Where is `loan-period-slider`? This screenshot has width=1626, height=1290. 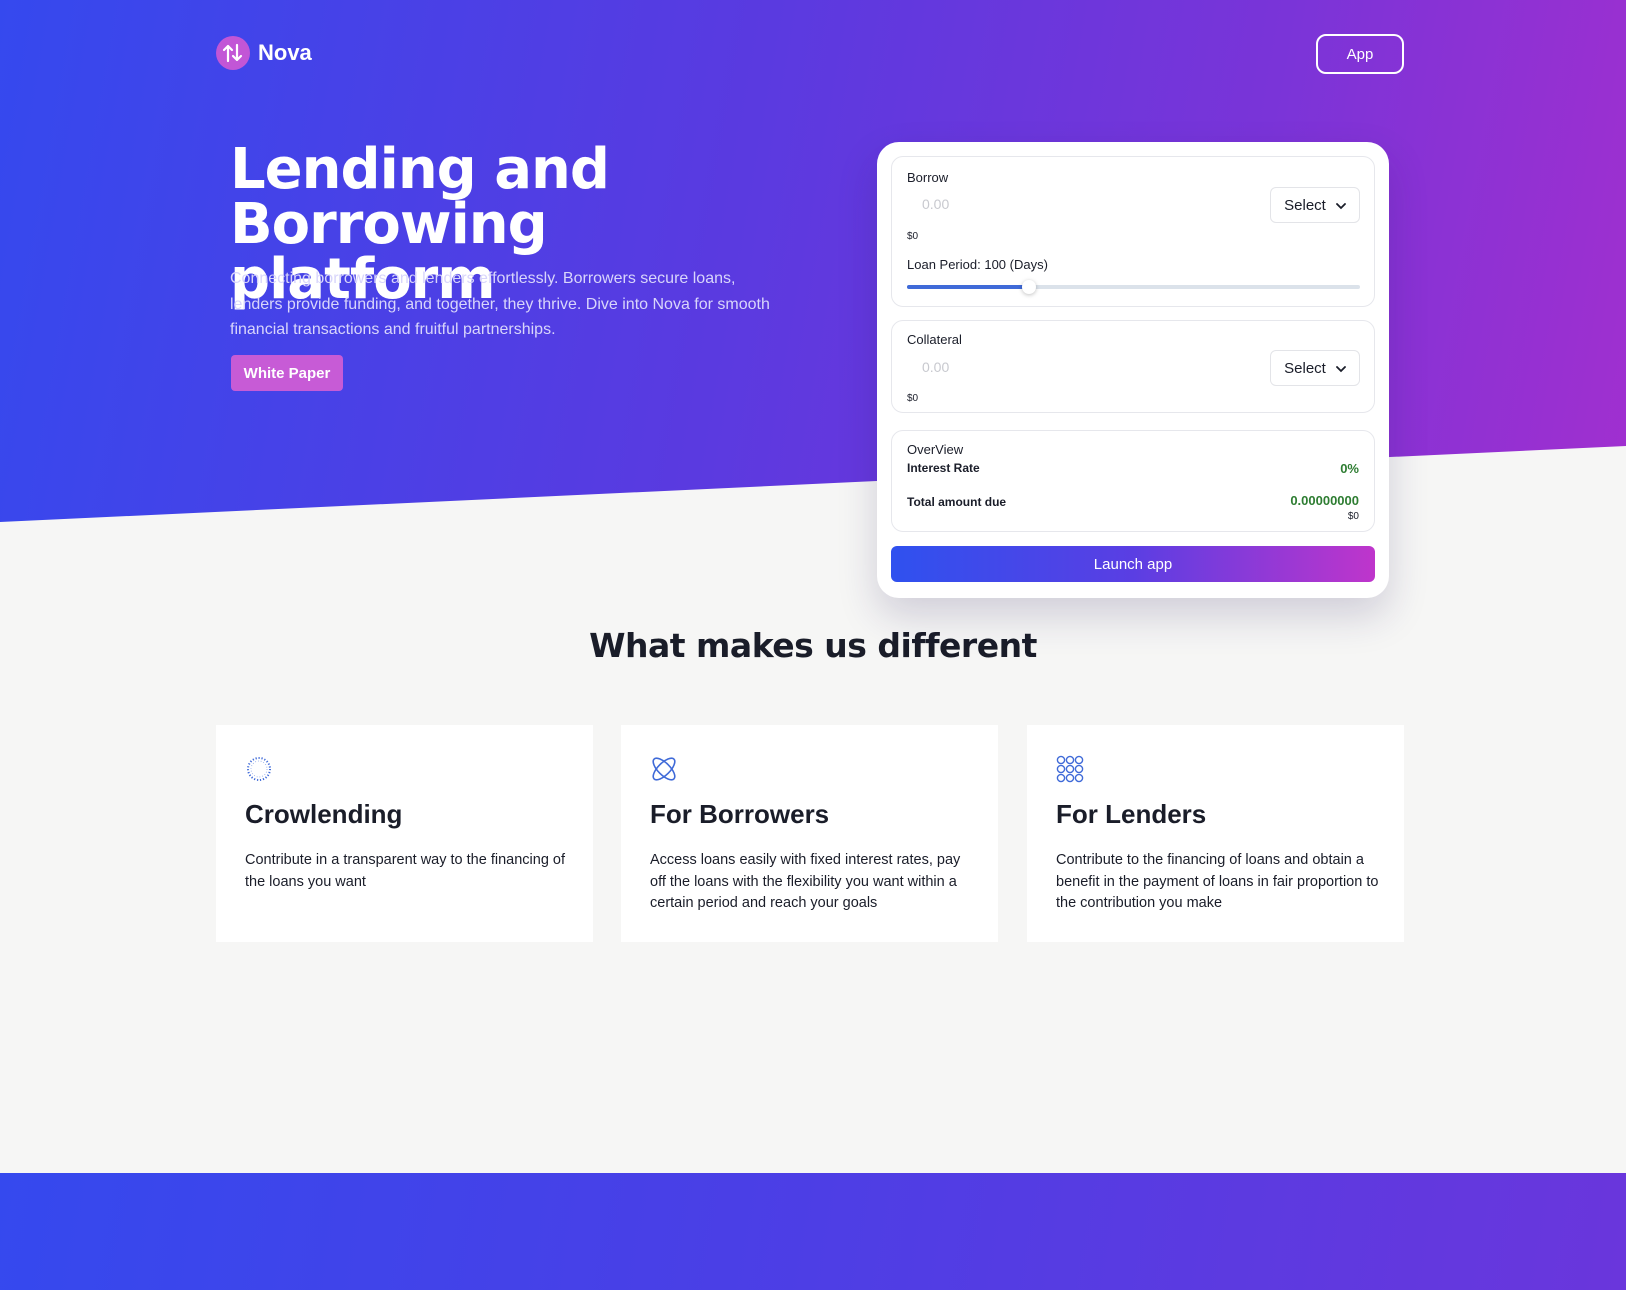 loan-period-slider is located at coordinates (1133, 287).